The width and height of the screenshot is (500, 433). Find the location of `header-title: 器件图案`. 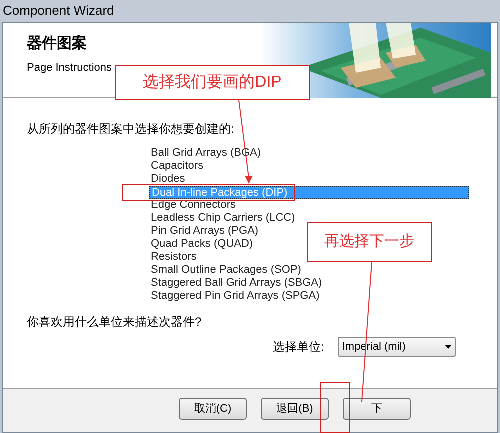

header-title: 器件图案 is located at coordinates (57, 44).